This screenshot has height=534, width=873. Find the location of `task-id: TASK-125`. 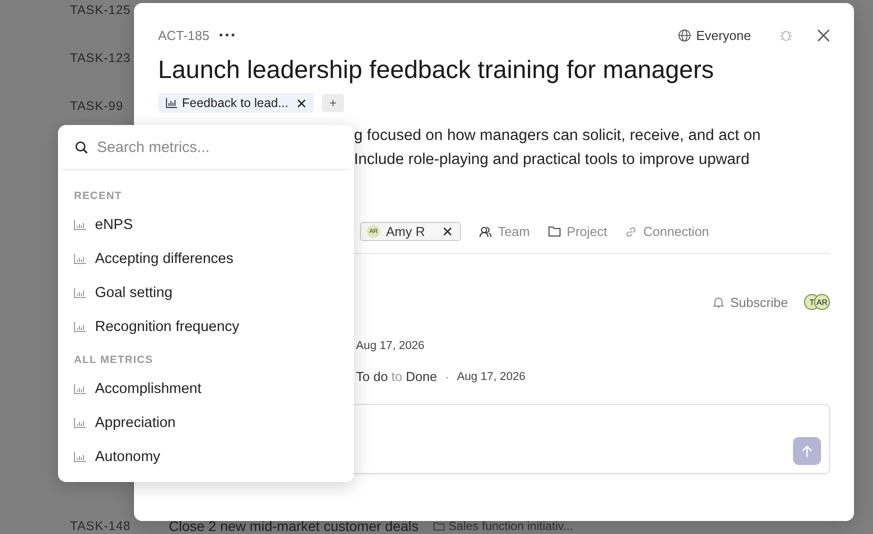

task-id: TASK-125 is located at coordinates (100, 10).